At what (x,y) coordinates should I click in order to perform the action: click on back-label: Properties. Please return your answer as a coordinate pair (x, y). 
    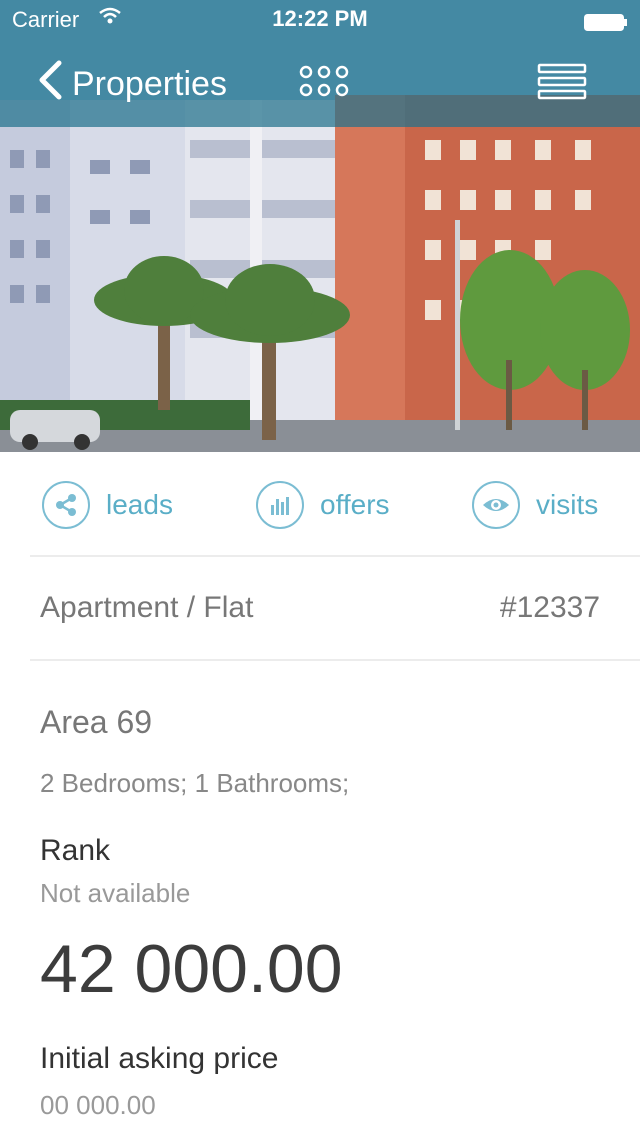
    Looking at the image, I should click on (149, 83).